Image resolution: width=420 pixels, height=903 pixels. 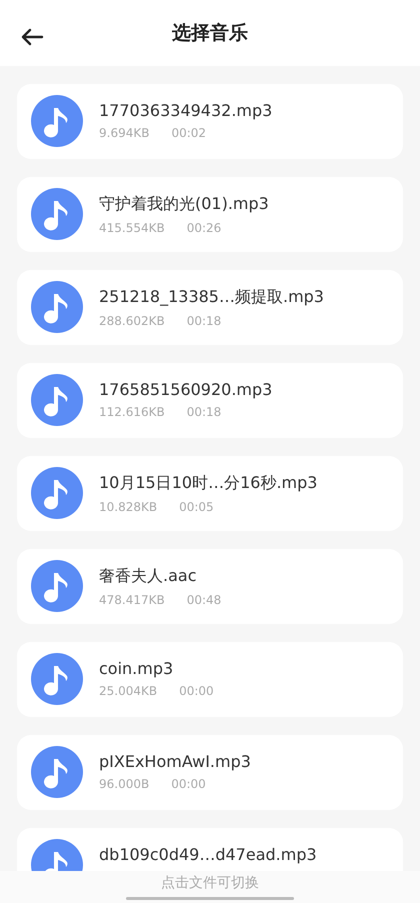 I want to click on file-name: 1765851560920.mp3, so click(x=185, y=389).